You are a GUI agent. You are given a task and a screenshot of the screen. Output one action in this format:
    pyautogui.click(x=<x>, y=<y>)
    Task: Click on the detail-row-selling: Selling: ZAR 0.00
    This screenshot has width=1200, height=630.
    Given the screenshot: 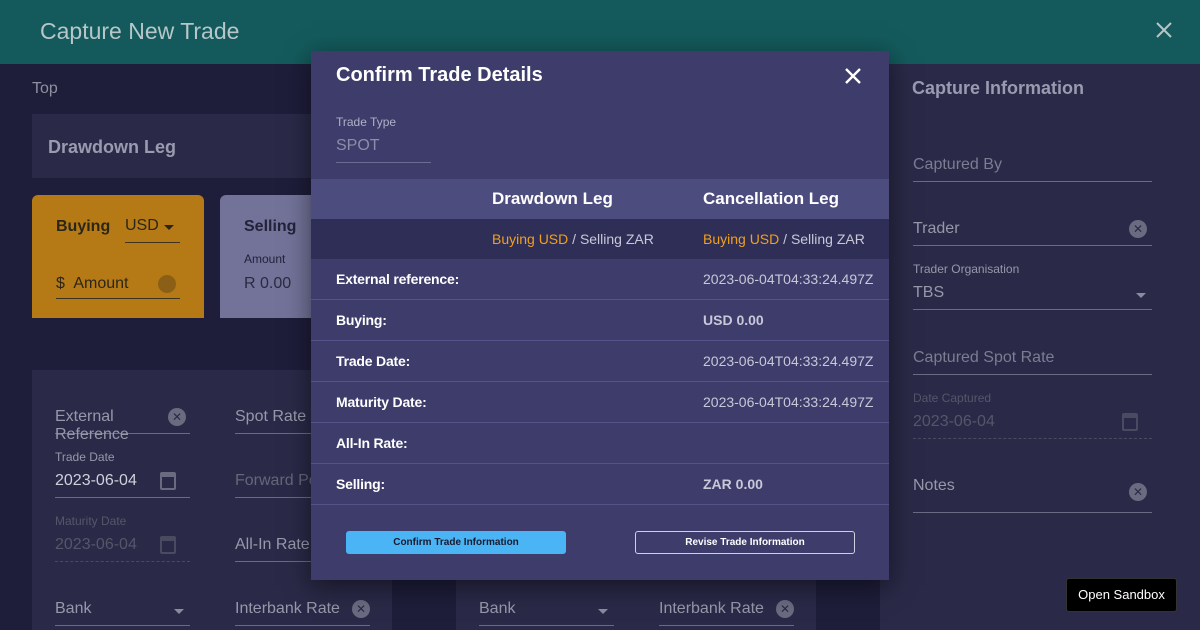 What is the action you would take?
    pyautogui.click(x=600, y=484)
    